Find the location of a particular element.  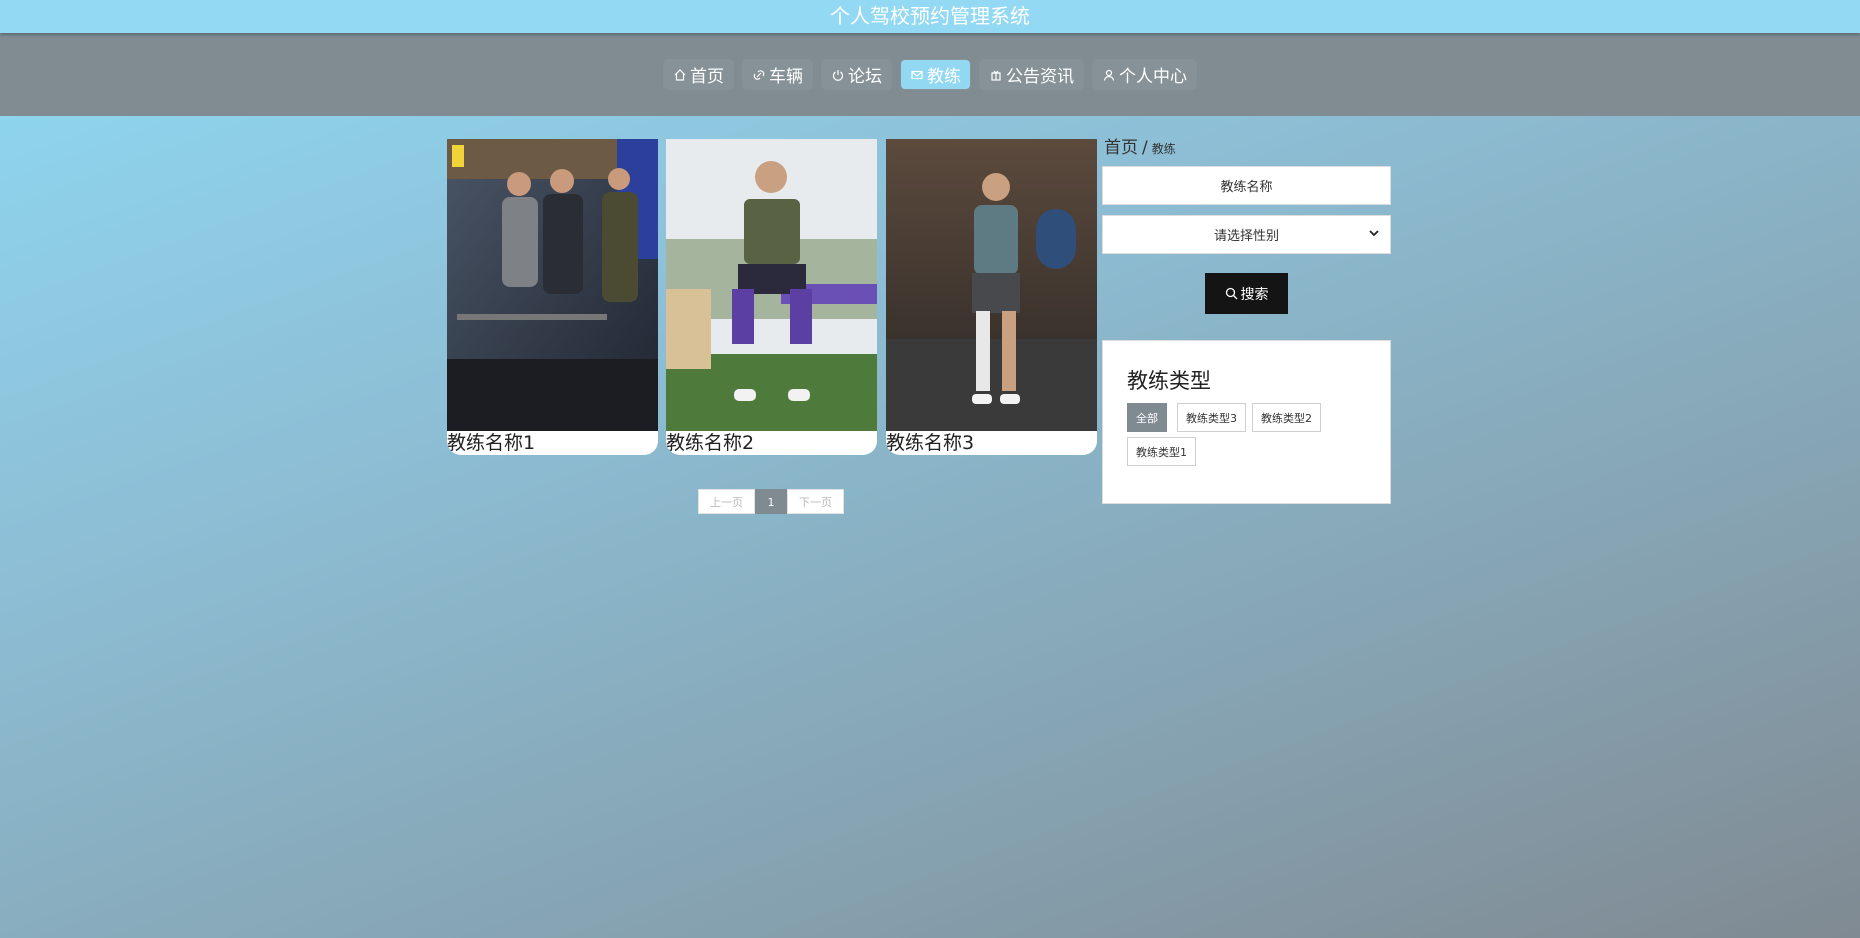

gift-icon is located at coordinates (996, 75).